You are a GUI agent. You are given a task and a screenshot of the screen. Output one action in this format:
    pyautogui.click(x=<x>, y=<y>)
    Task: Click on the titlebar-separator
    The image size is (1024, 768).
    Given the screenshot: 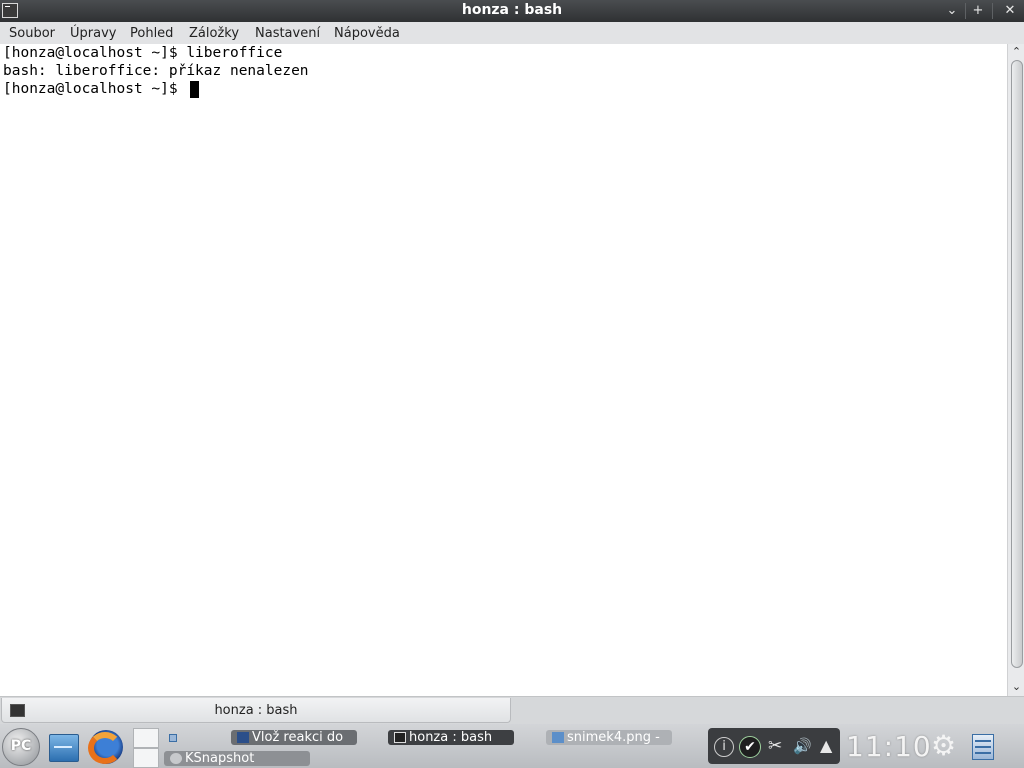 What is the action you would take?
    pyautogui.click(x=992, y=11)
    